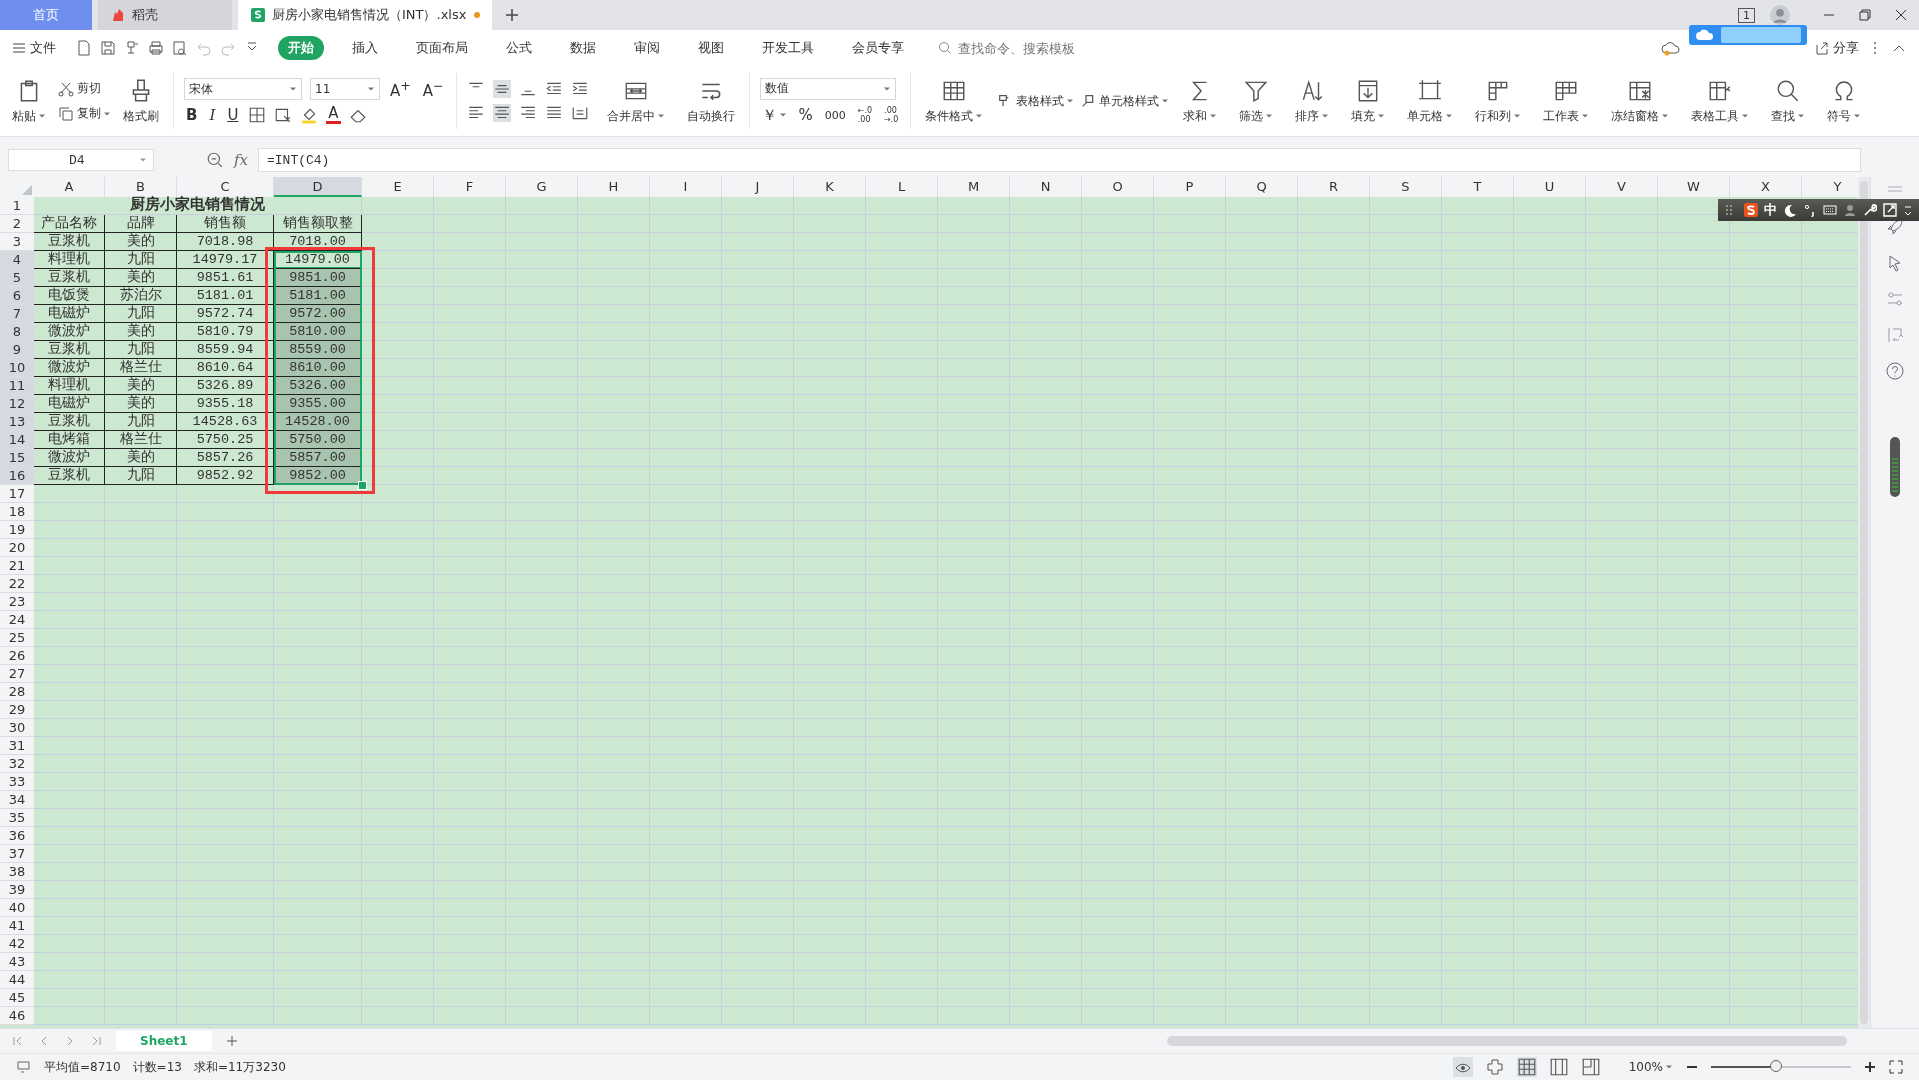 The height and width of the screenshot is (1080, 1919). What do you see at coordinates (1125, 101) in the screenshot?
I see `ribbon-button: 单元格样式` at bounding box center [1125, 101].